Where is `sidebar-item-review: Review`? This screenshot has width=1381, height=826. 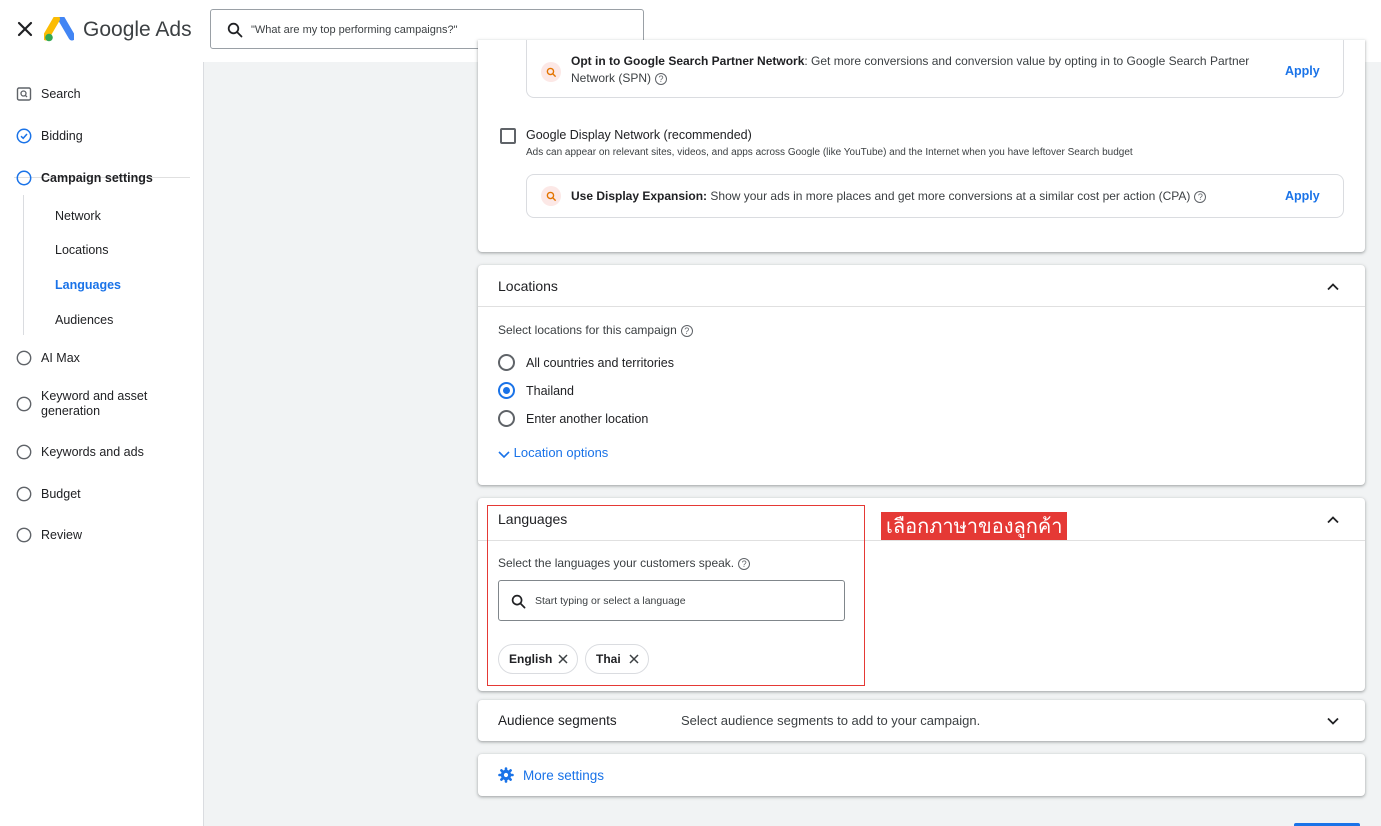
sidebar-item-review: Review is located at coordinates (102, 535).